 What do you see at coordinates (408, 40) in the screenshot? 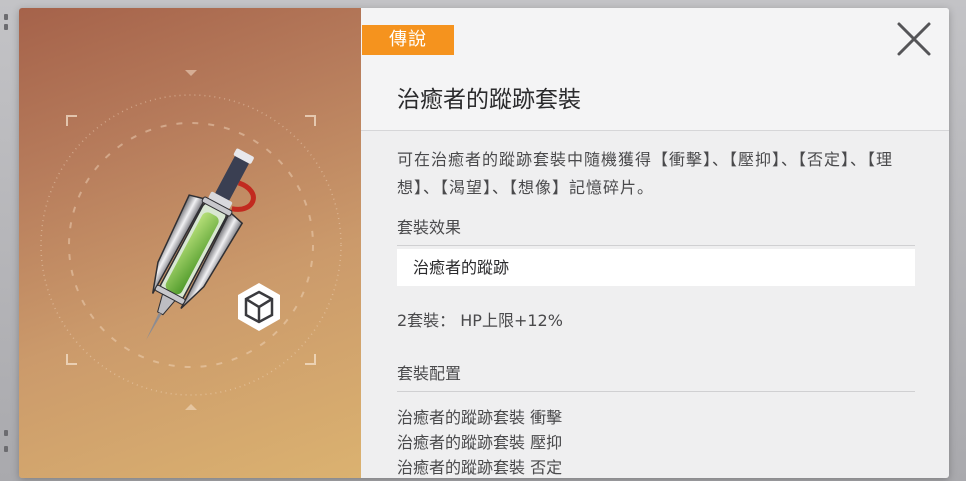
I see `rarity-badge: 傳說` at bounding box center [408, 40].